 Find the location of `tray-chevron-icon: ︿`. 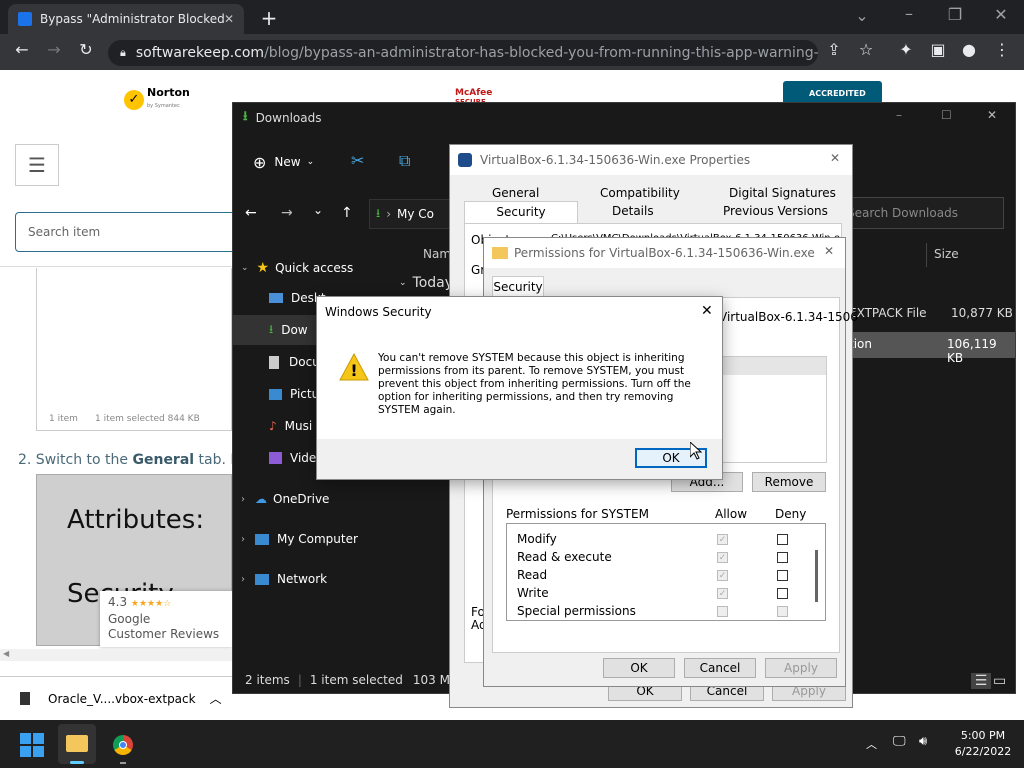

tray-chevron-icon: ︿ is located at coordinates (871, 744).